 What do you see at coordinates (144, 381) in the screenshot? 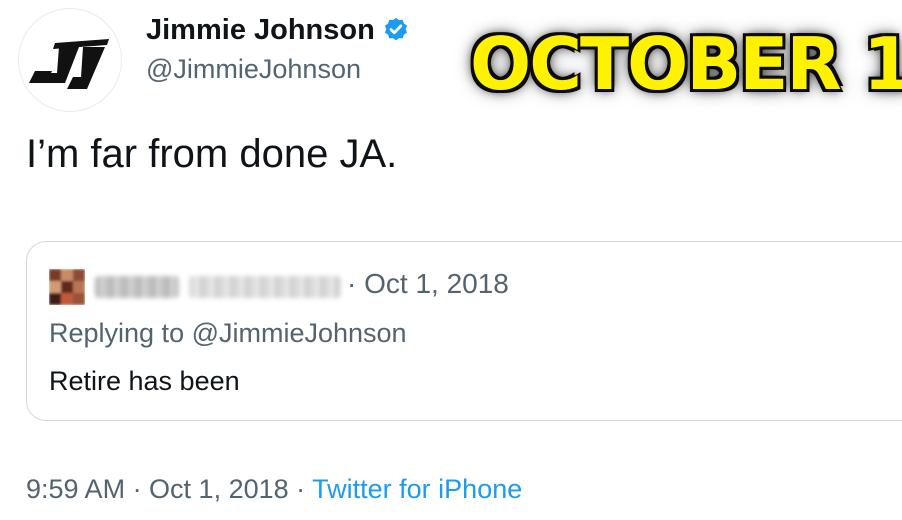
I see `quoted-tweet-text: Retire has been` at bounding box center [144, 381].